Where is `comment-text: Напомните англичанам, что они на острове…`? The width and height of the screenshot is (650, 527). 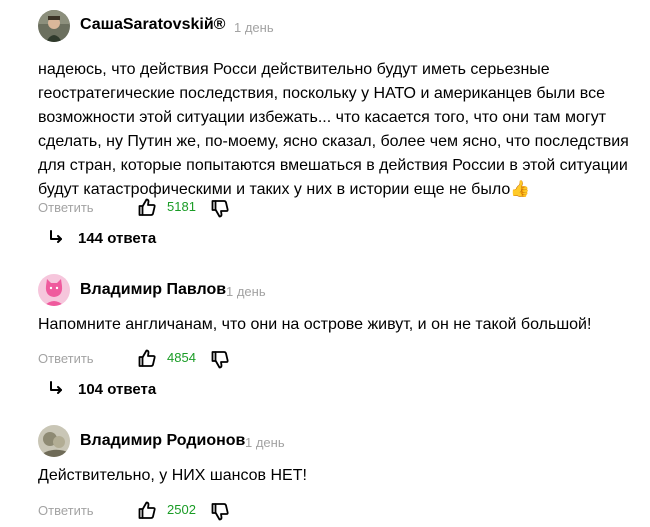
comment-text: Напомните англичанам, что они на острове… is located at coordinates (315, 324).